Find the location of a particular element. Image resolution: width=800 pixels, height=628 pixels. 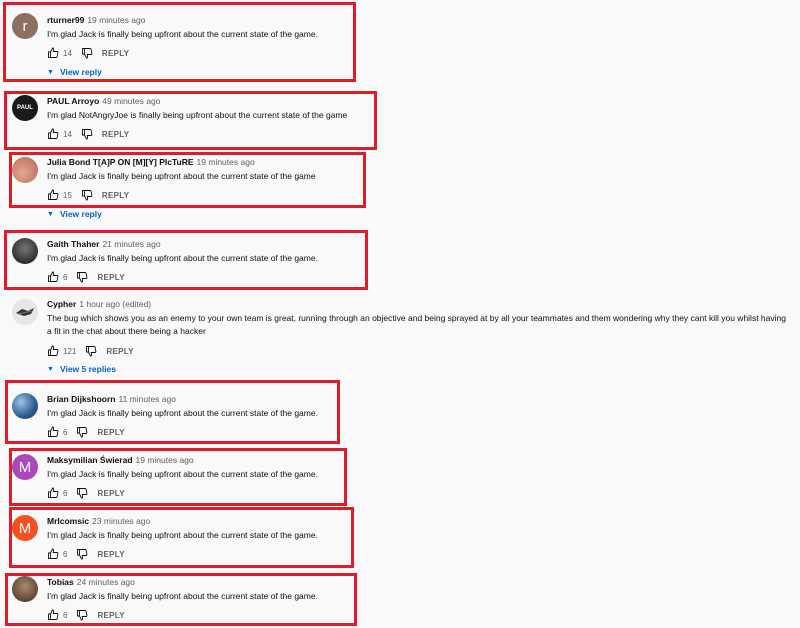

avatar: r is located at coordinates (25, 26).